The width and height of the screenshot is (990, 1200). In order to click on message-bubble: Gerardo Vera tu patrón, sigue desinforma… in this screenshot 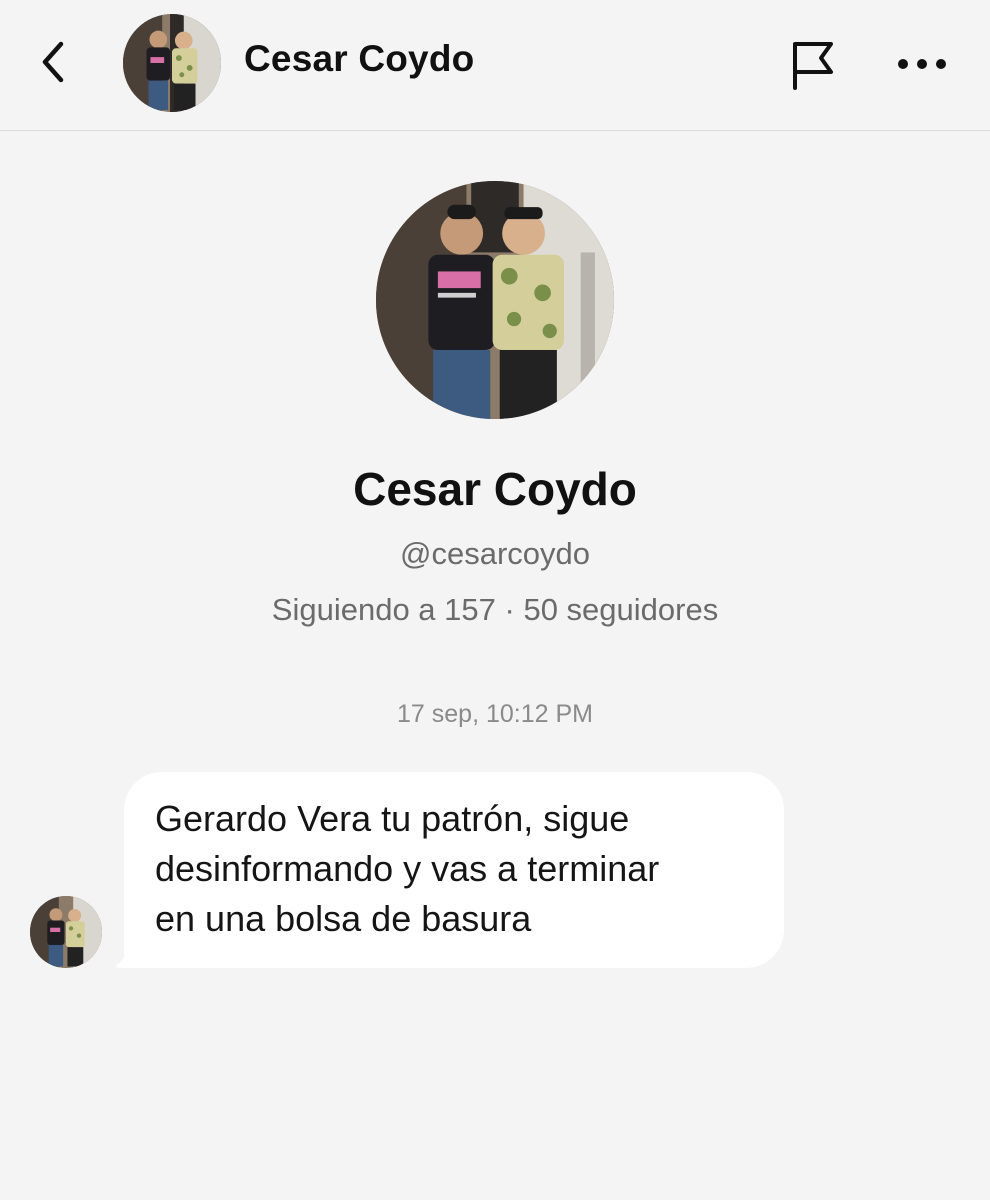, I will do `click(454, 870)`.